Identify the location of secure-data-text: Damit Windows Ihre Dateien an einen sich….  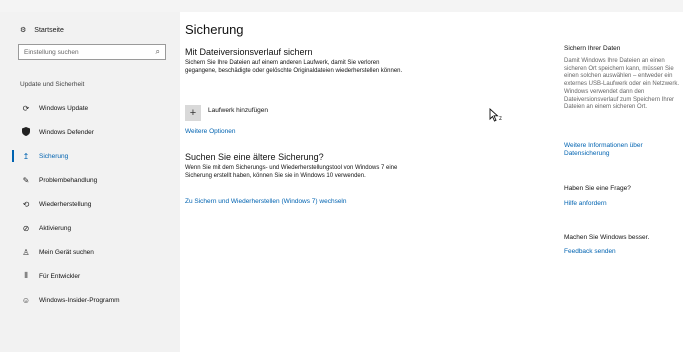
(622, 84).